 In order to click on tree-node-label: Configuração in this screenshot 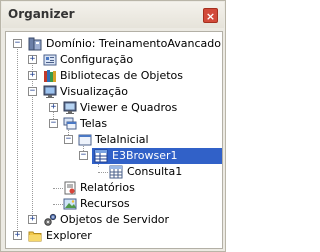, I will do `click(97, 59)`.